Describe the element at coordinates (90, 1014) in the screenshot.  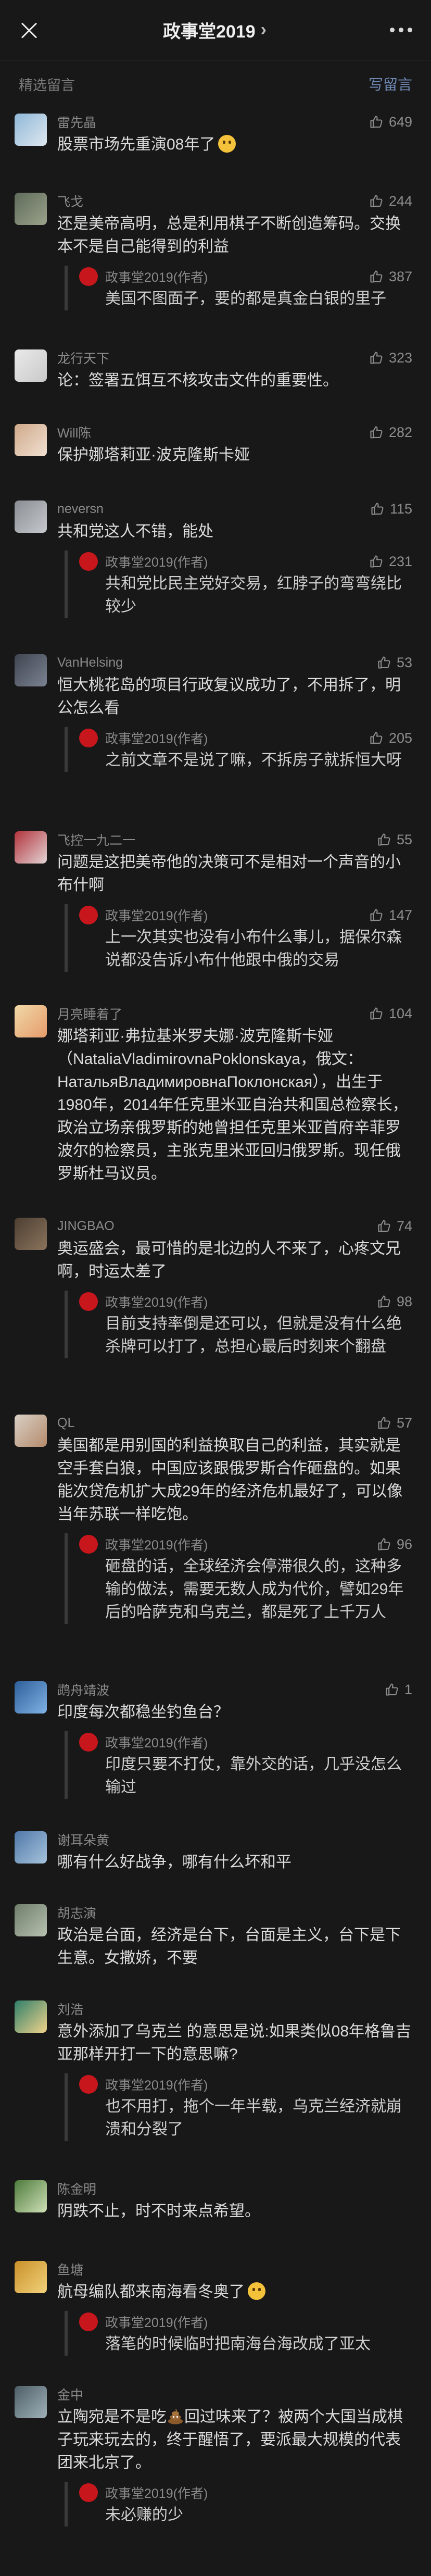
I see `commenter-name: 月亮睡着了` at that location.